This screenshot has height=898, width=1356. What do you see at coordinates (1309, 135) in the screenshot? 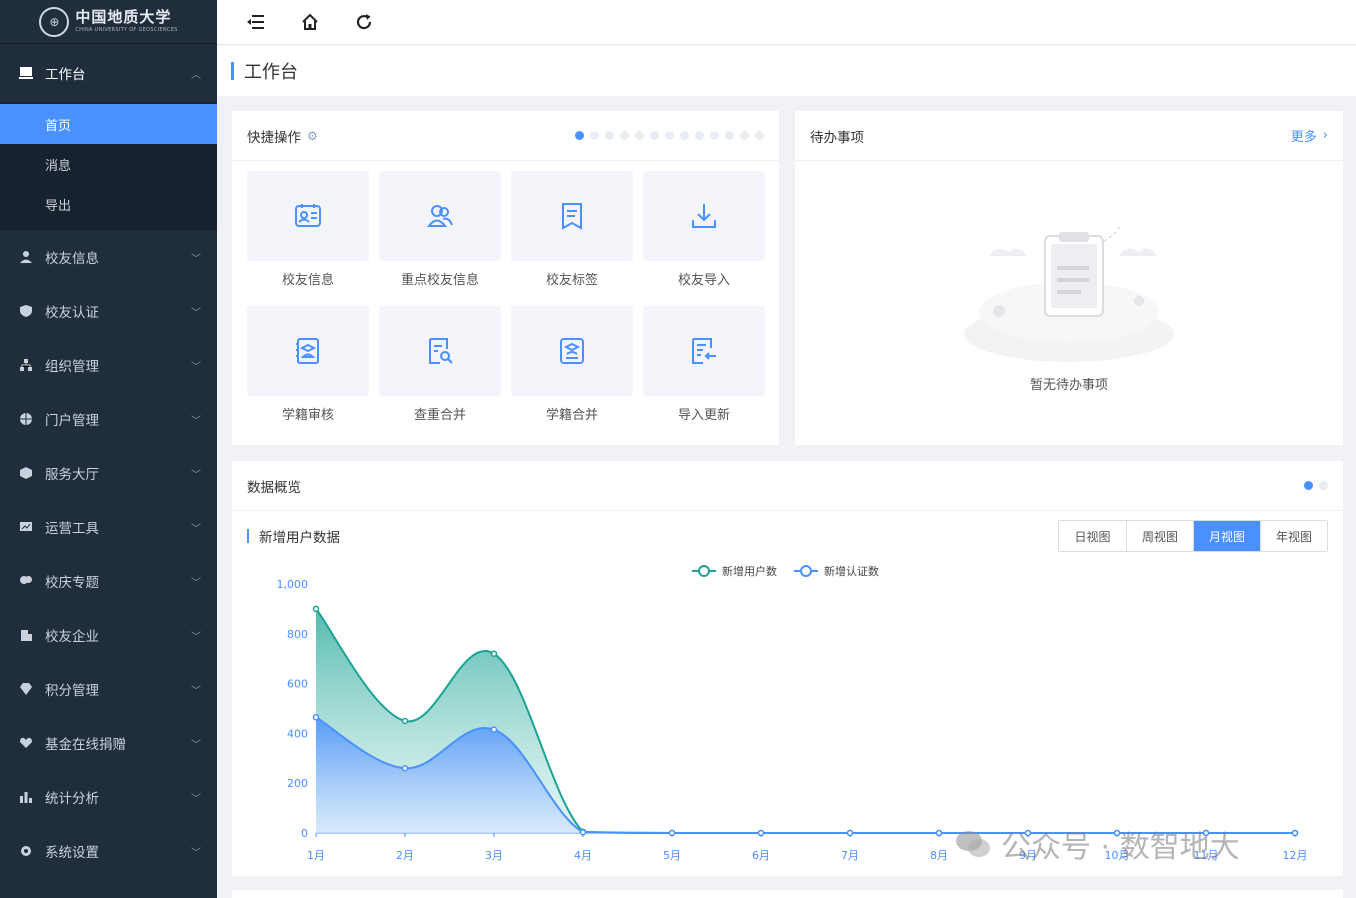
I see `more-link: 更多 ›` at bounding box center [1309, 135].